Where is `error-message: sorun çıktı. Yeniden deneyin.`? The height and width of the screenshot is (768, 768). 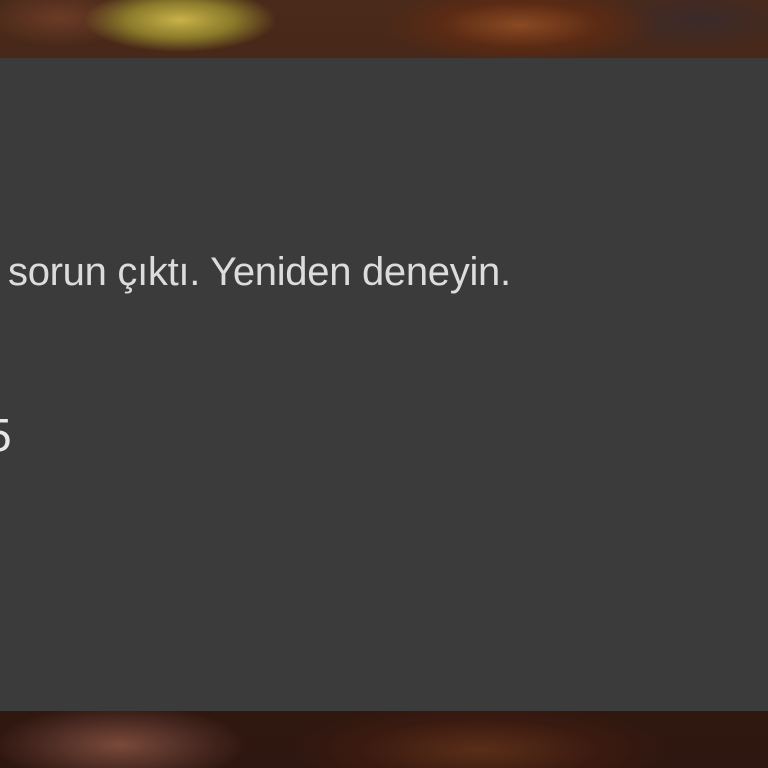
error-message: sorun çıktı. Yeniden deneyin. is located at coordinates (259, 272).